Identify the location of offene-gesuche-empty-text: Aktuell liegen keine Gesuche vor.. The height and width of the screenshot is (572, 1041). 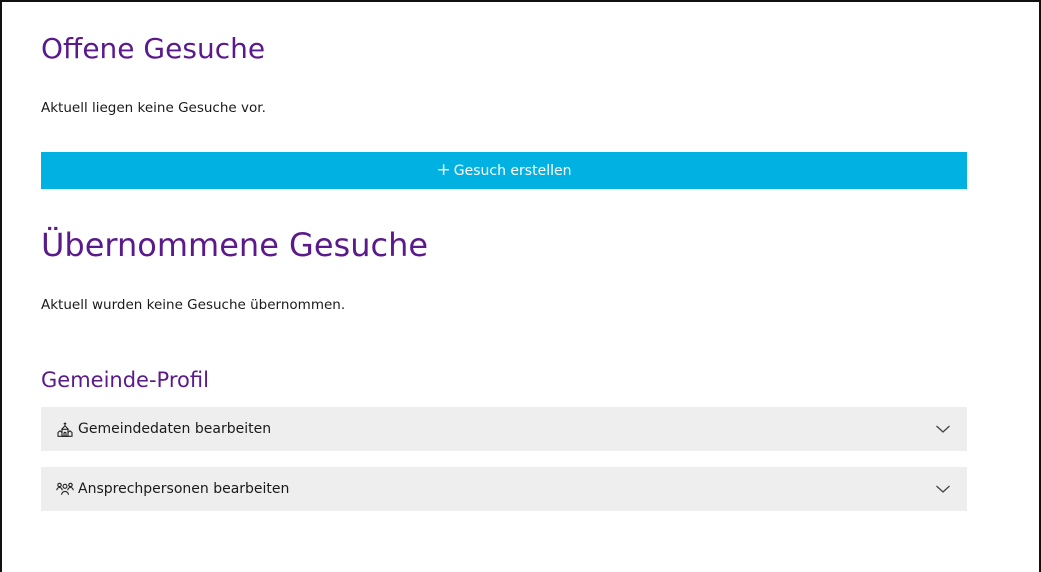
(153, 108).